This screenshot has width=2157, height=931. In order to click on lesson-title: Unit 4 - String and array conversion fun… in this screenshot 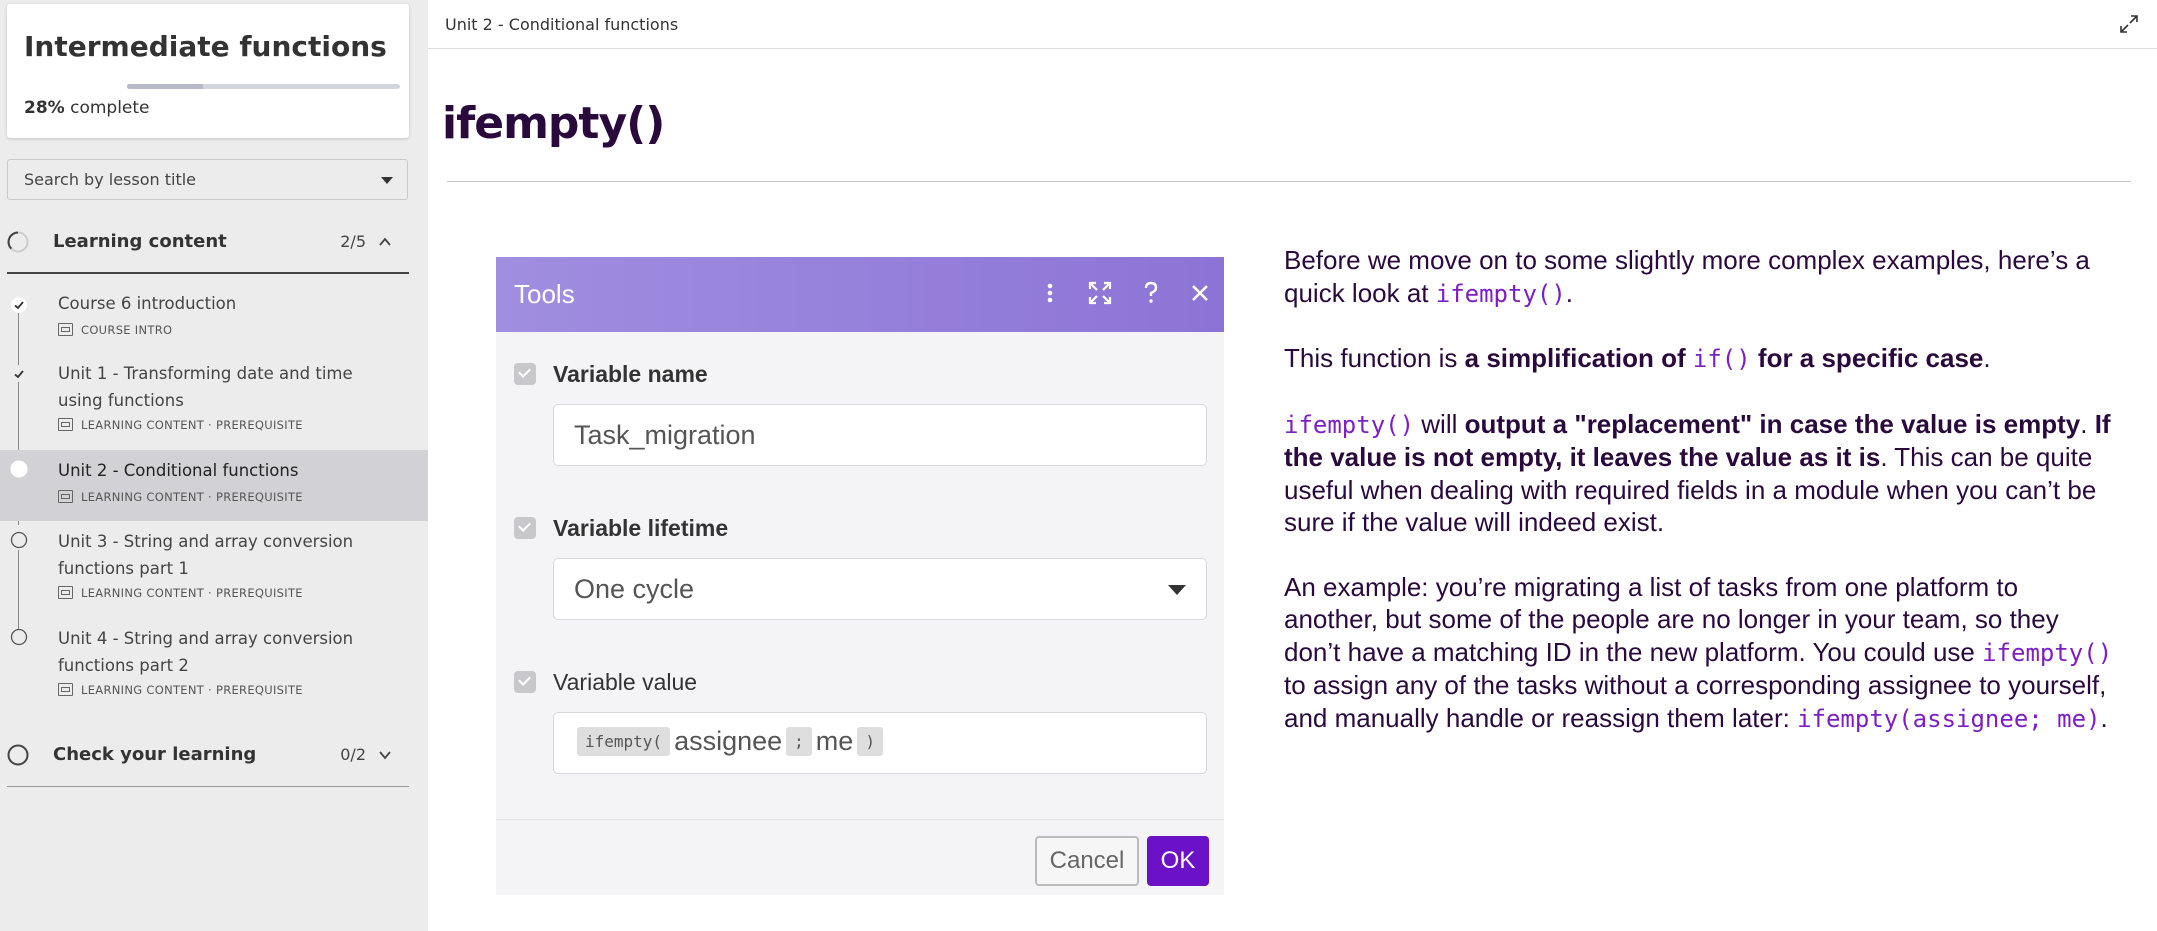, I will do `click(206, 652)`.